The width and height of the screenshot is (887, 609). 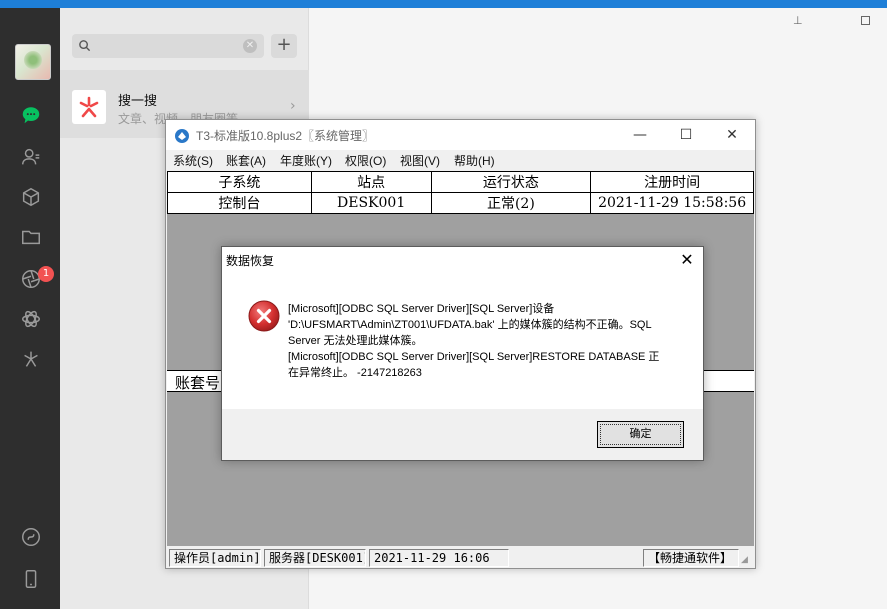 What do you see at coordinates (732, 135) in the screenshot?
I see `close-button: ✕` at bounding box center [732, 135].